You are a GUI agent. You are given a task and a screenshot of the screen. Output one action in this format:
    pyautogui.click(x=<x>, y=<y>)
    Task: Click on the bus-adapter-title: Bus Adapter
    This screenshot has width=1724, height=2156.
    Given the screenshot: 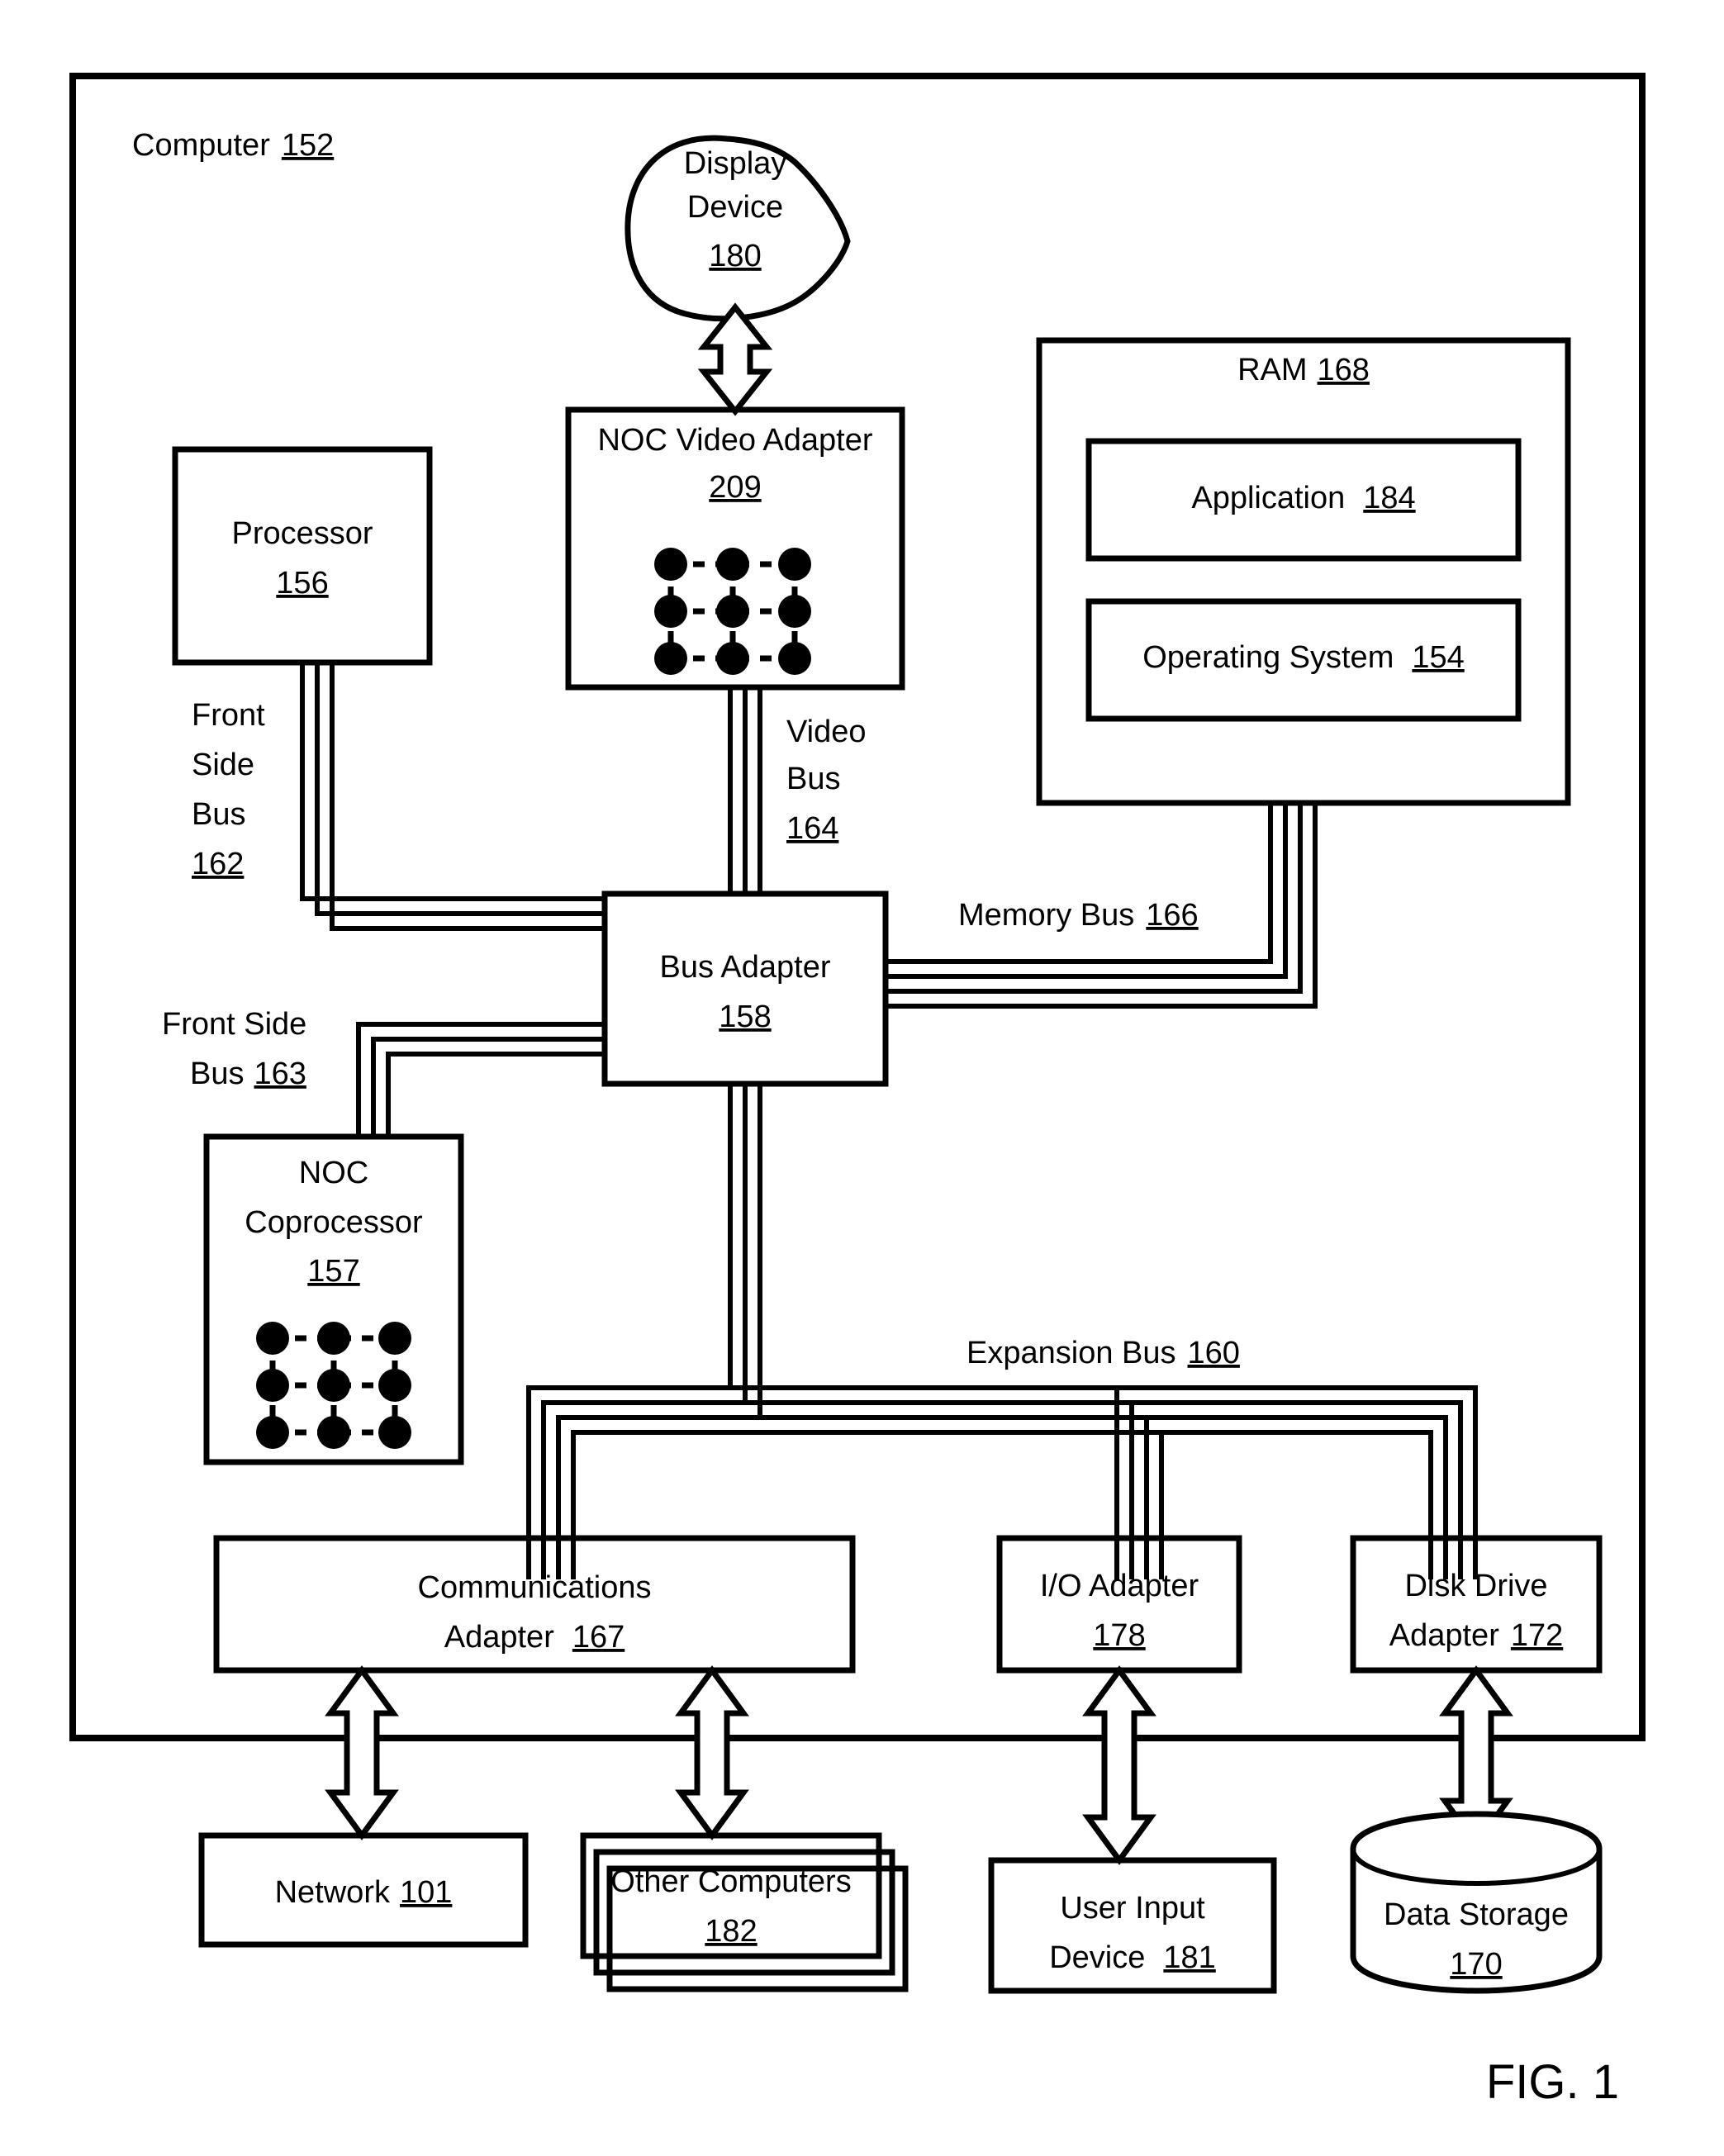 What is the action you would take?
    pyautogui.click(x=744, y=968)
    